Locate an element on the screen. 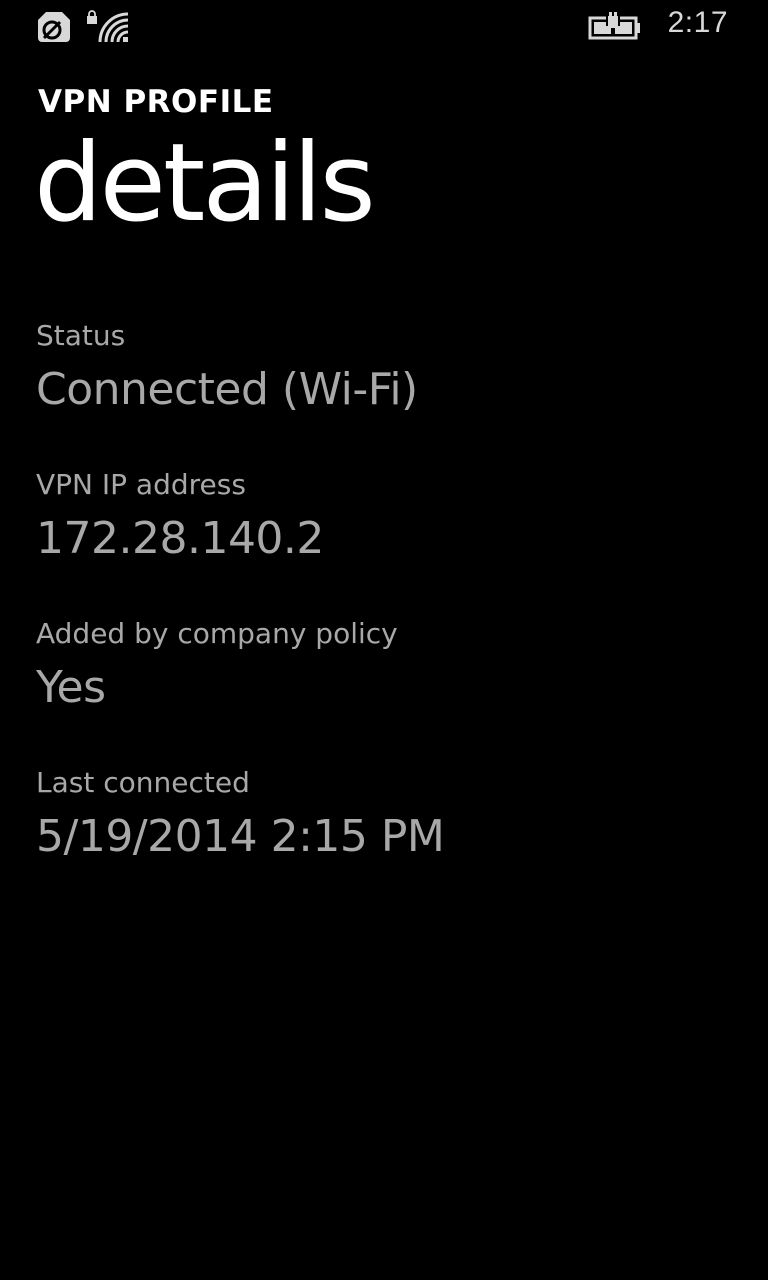  company-policy-field: Added by company policy Yes is located at coordinates (386, 665).